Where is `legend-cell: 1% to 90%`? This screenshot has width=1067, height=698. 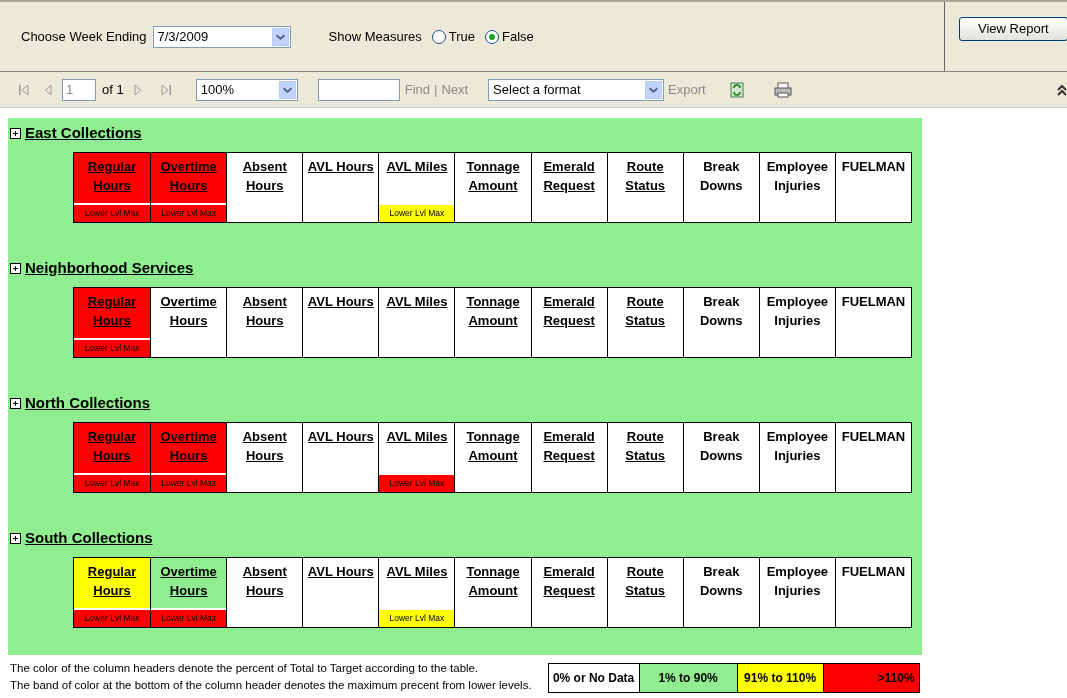 legend-cell: 1% to 90% is located at coordinates (687, 678).